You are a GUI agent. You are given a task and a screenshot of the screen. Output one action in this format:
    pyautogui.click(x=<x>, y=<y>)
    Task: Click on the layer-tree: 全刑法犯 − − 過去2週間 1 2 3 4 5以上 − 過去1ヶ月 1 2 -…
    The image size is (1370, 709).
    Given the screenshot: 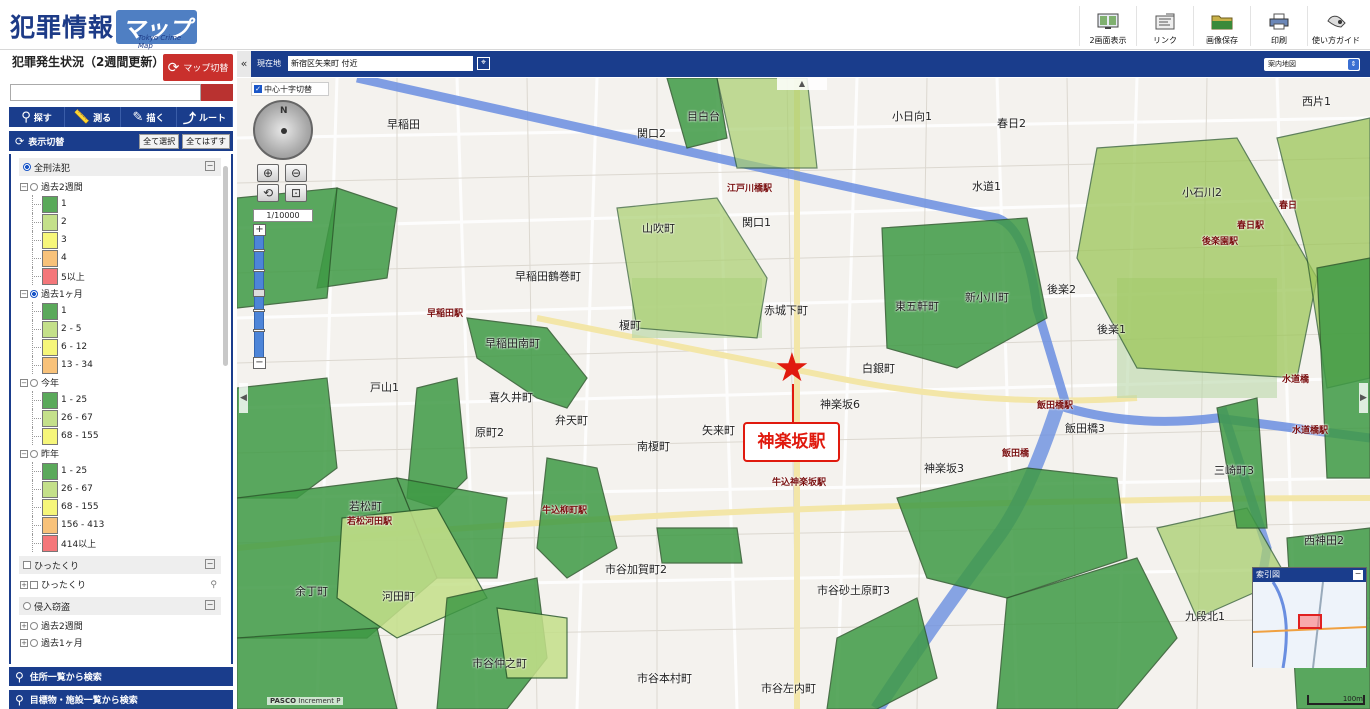 What is the action you would take?
    pyautogui.click(x=121, y=409)
    